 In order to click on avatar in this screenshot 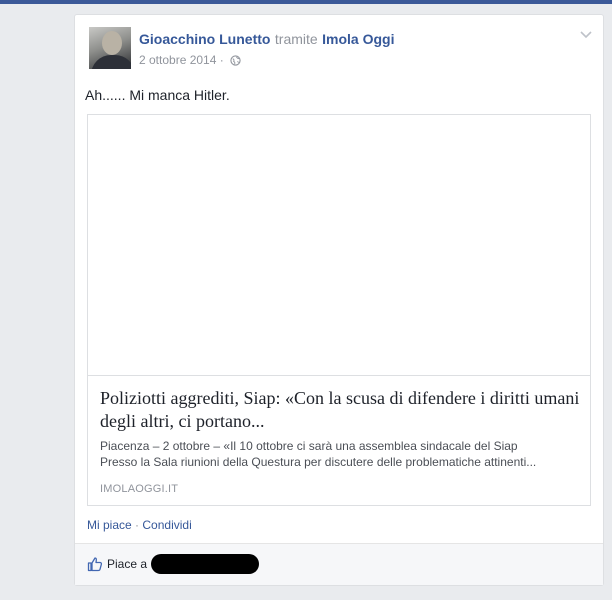, I will do `click(110, 48)`.